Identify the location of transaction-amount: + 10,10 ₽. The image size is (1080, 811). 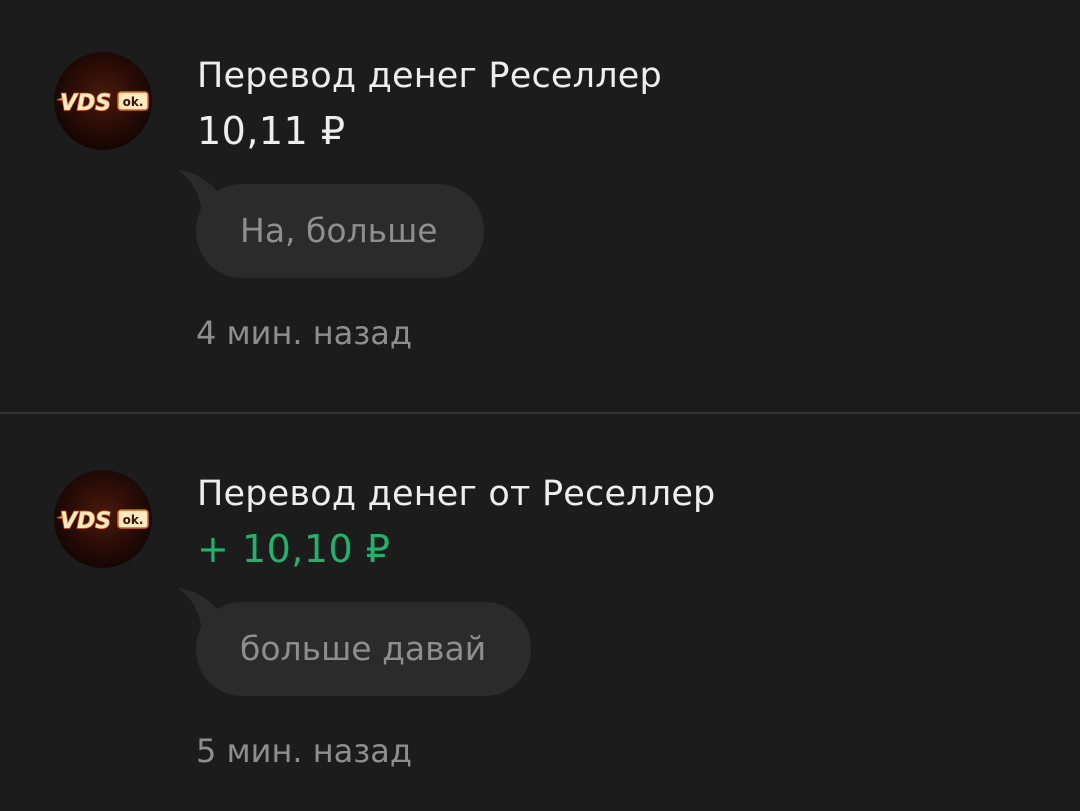
(294, 549).